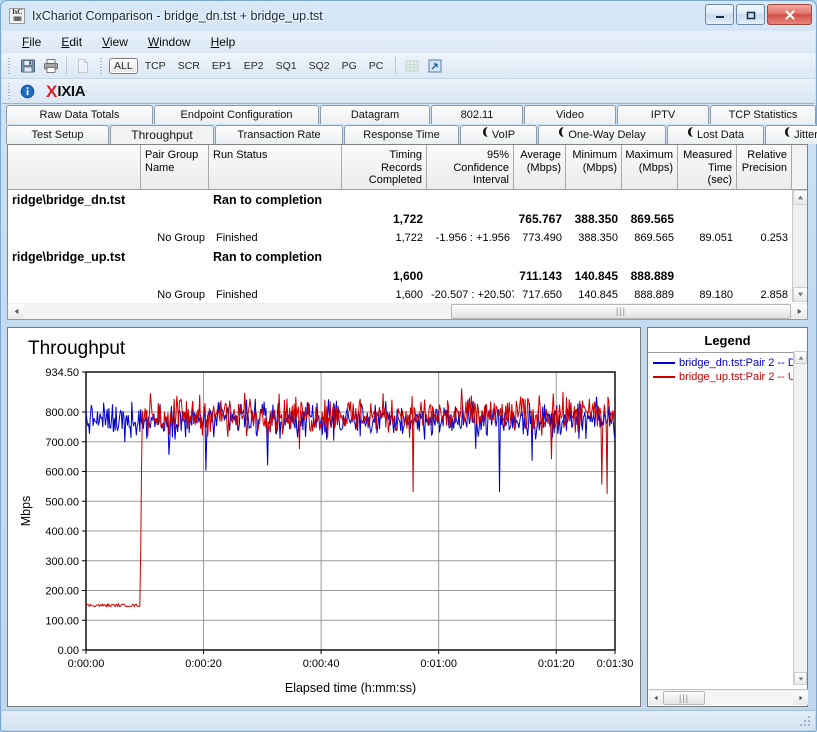 This screenshot has height=732, width=817. I want to click on table-row: ridge\bridge_dn.tst Ran to completion, so click(407, 200).